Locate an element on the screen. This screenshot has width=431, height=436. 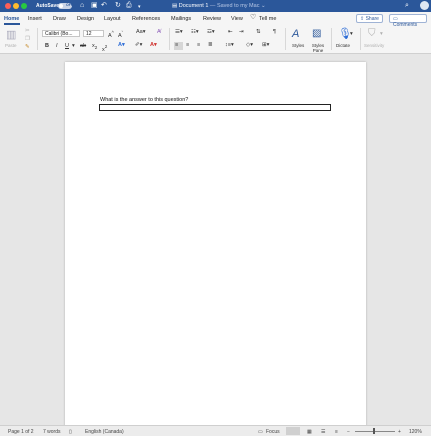
format-painter-icon: ✎ is located at coordinates (27, 47).